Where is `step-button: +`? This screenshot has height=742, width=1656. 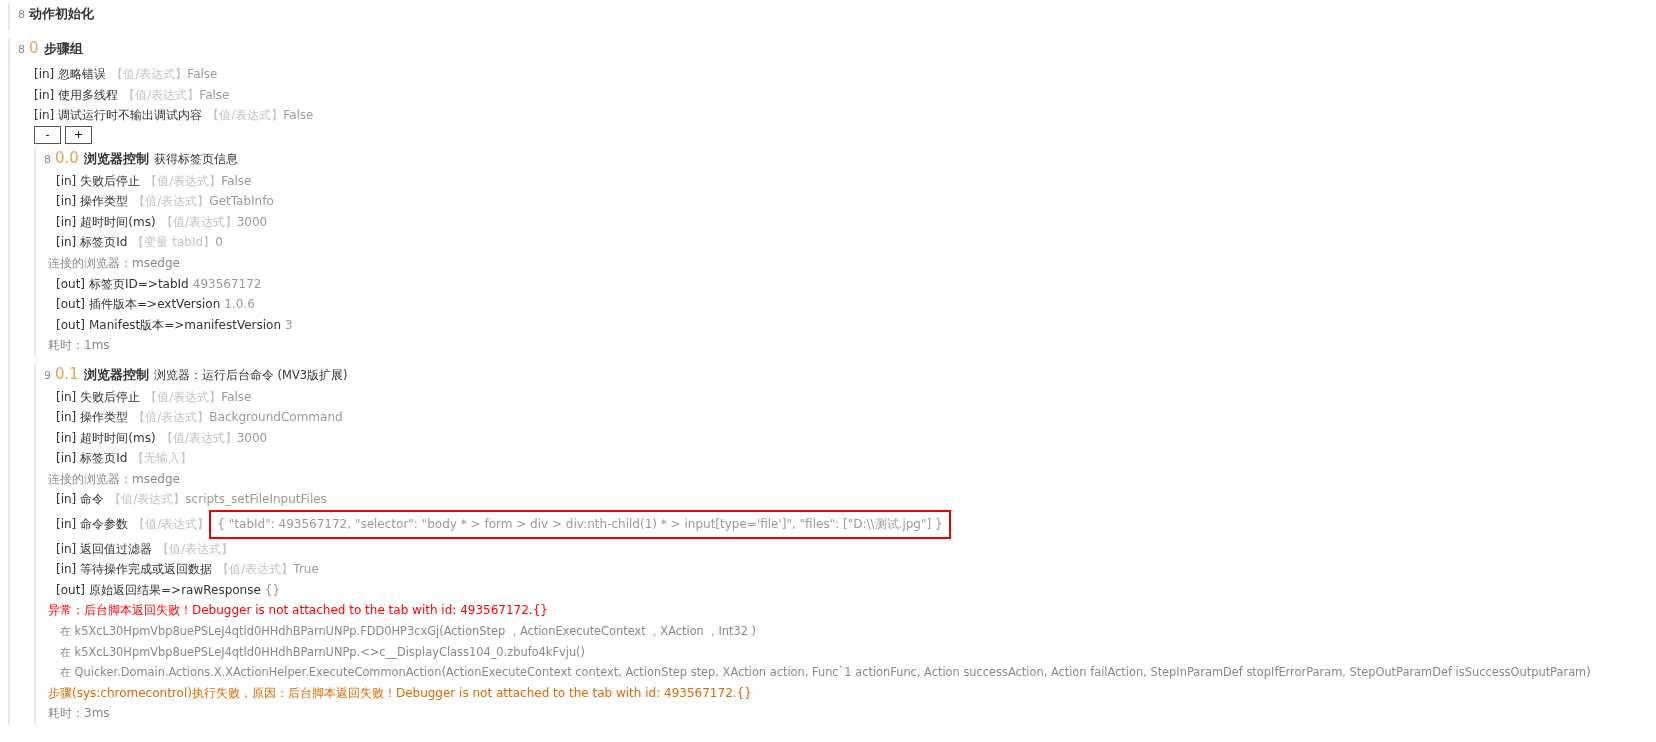
step-button: + is located at coordinates (78, 134).